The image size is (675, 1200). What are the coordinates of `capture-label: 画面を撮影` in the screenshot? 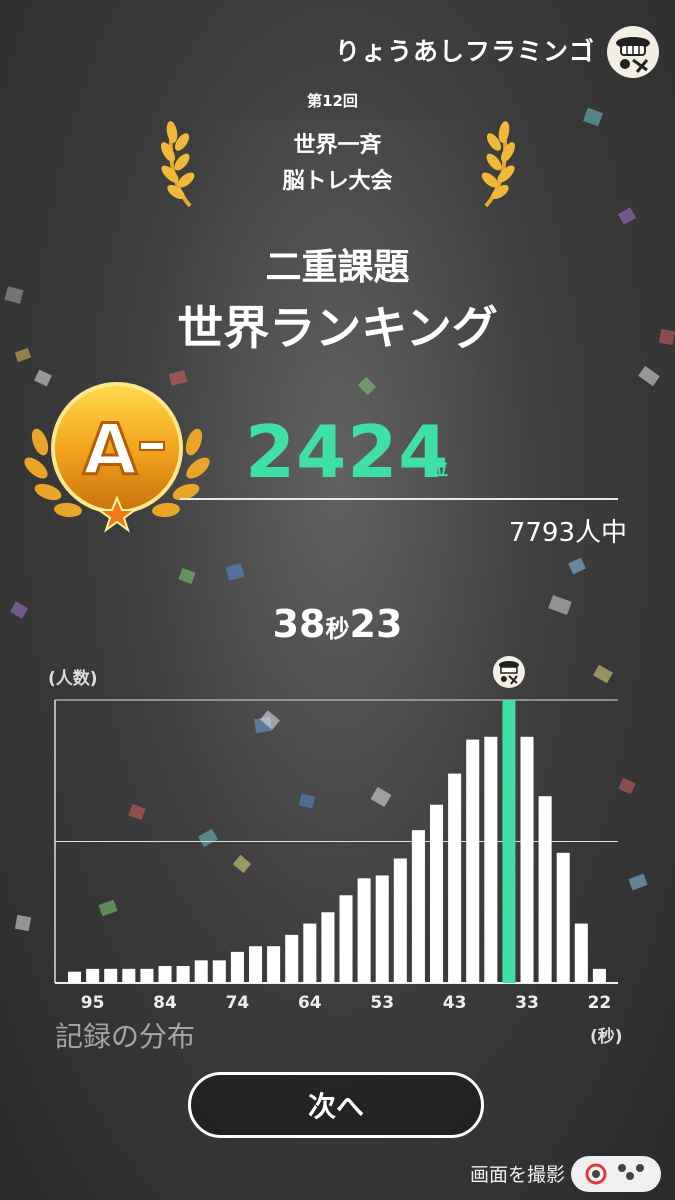 It's located at (517, 1175).